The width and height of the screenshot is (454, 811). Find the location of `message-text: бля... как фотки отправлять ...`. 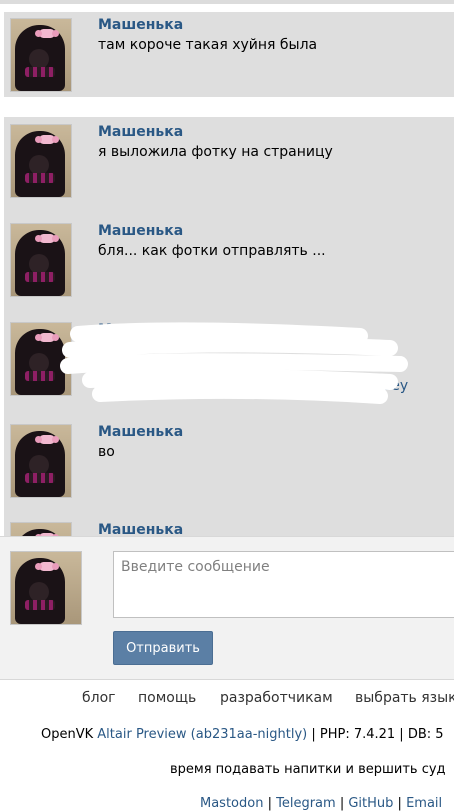

message-text: бля... как фотки отправлять ... is located at coordinates (212, 251).